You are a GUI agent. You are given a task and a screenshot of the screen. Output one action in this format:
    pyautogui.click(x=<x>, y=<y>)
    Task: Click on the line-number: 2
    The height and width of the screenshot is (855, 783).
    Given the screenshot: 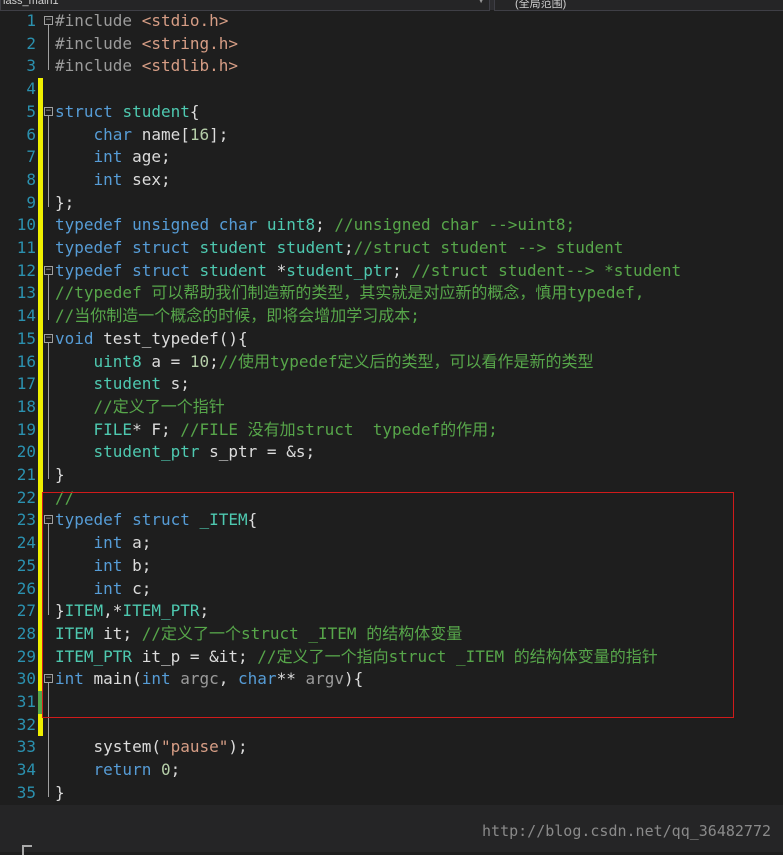 What is the action you would take?
    pyautogui.click(x=31, y=43)
    